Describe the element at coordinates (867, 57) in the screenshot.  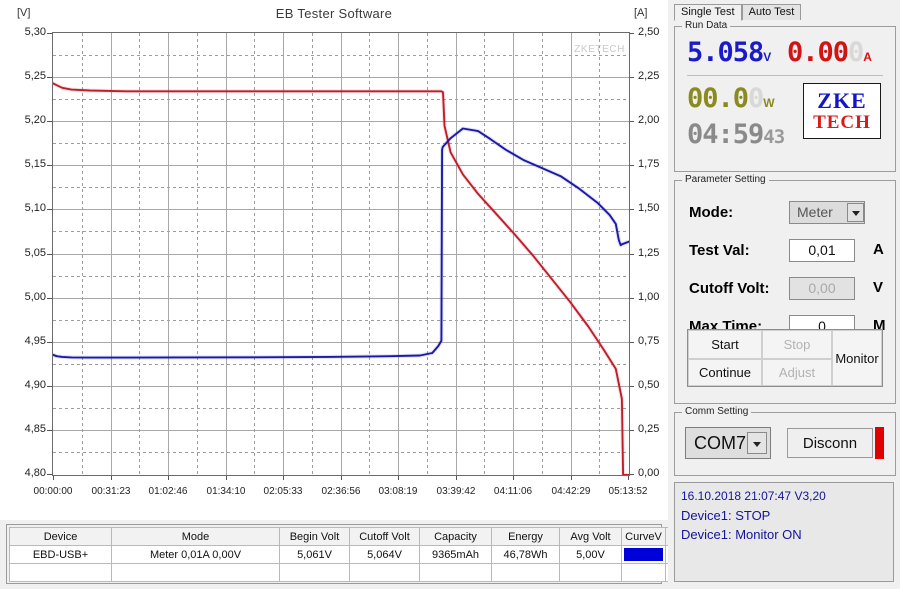
I see `current-unit: A` at that location.